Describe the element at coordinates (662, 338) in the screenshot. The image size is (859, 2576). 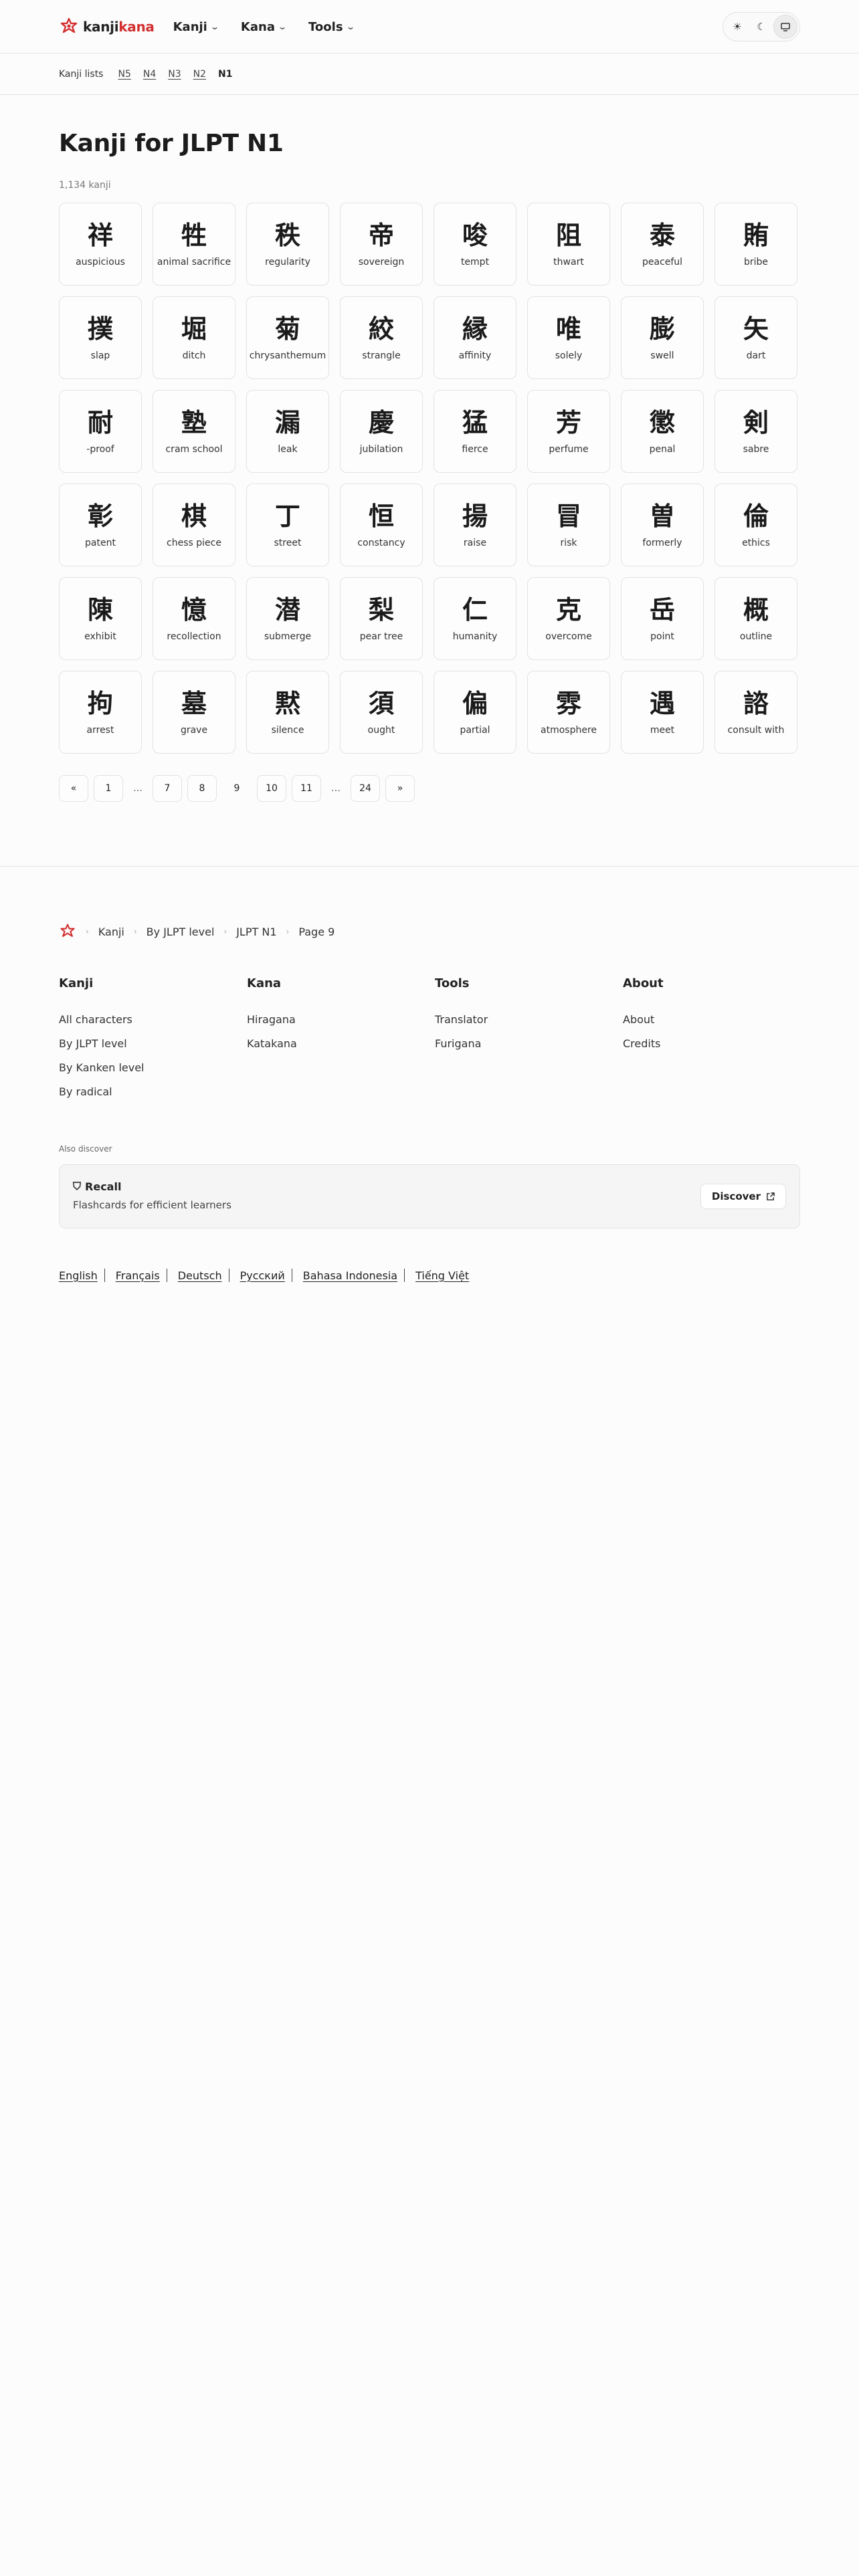
I see `kanji-card: 膨 swell` at that location.